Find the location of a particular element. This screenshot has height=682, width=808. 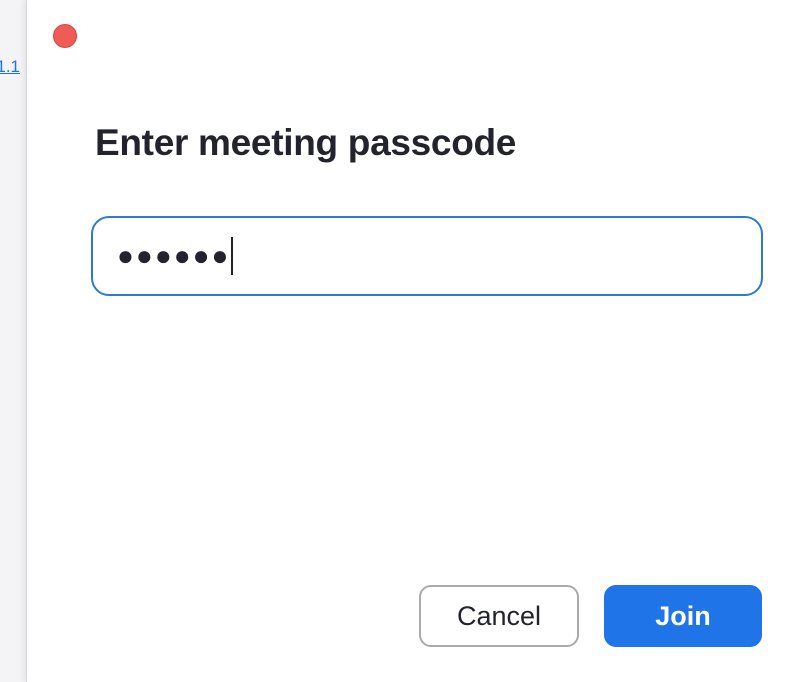

passcode-input: ●●●●●● is located at coordinates (427, 256).